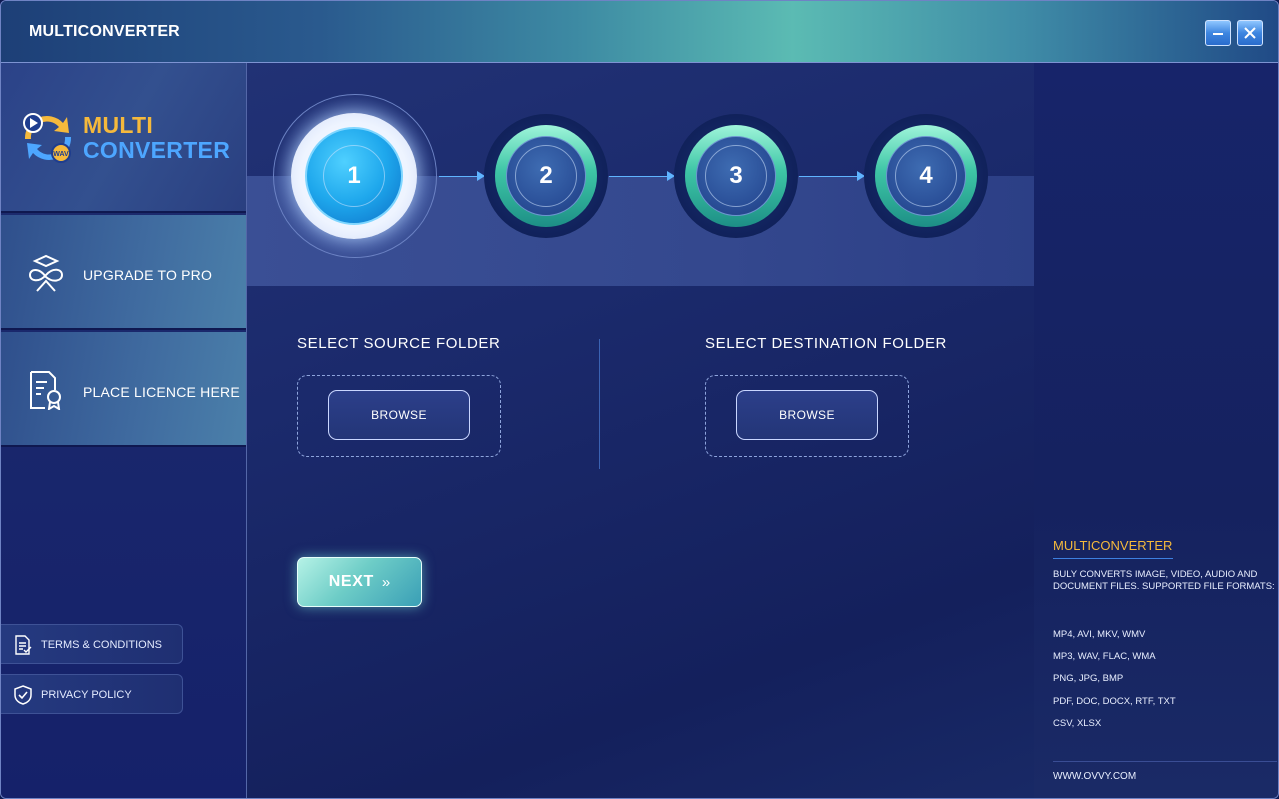  I want to click on next-button: NEXT », so click(359, 582).